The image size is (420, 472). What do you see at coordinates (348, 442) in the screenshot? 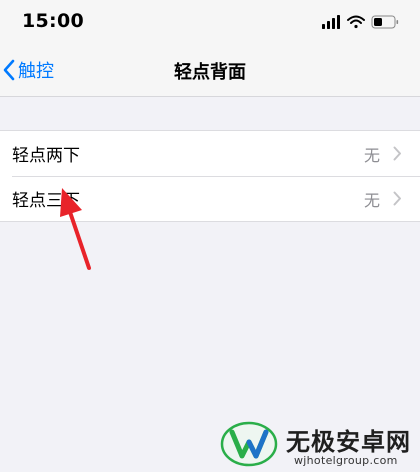
I see `watermark-name: 无极安卓网` at bounding box center [348, 442].